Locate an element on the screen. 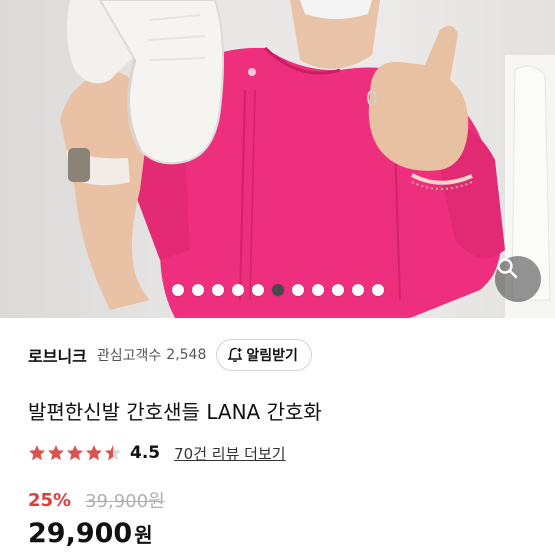 This screenshot has width=555, height=555. bell-plus-icon is located at coordinates (235, 354).